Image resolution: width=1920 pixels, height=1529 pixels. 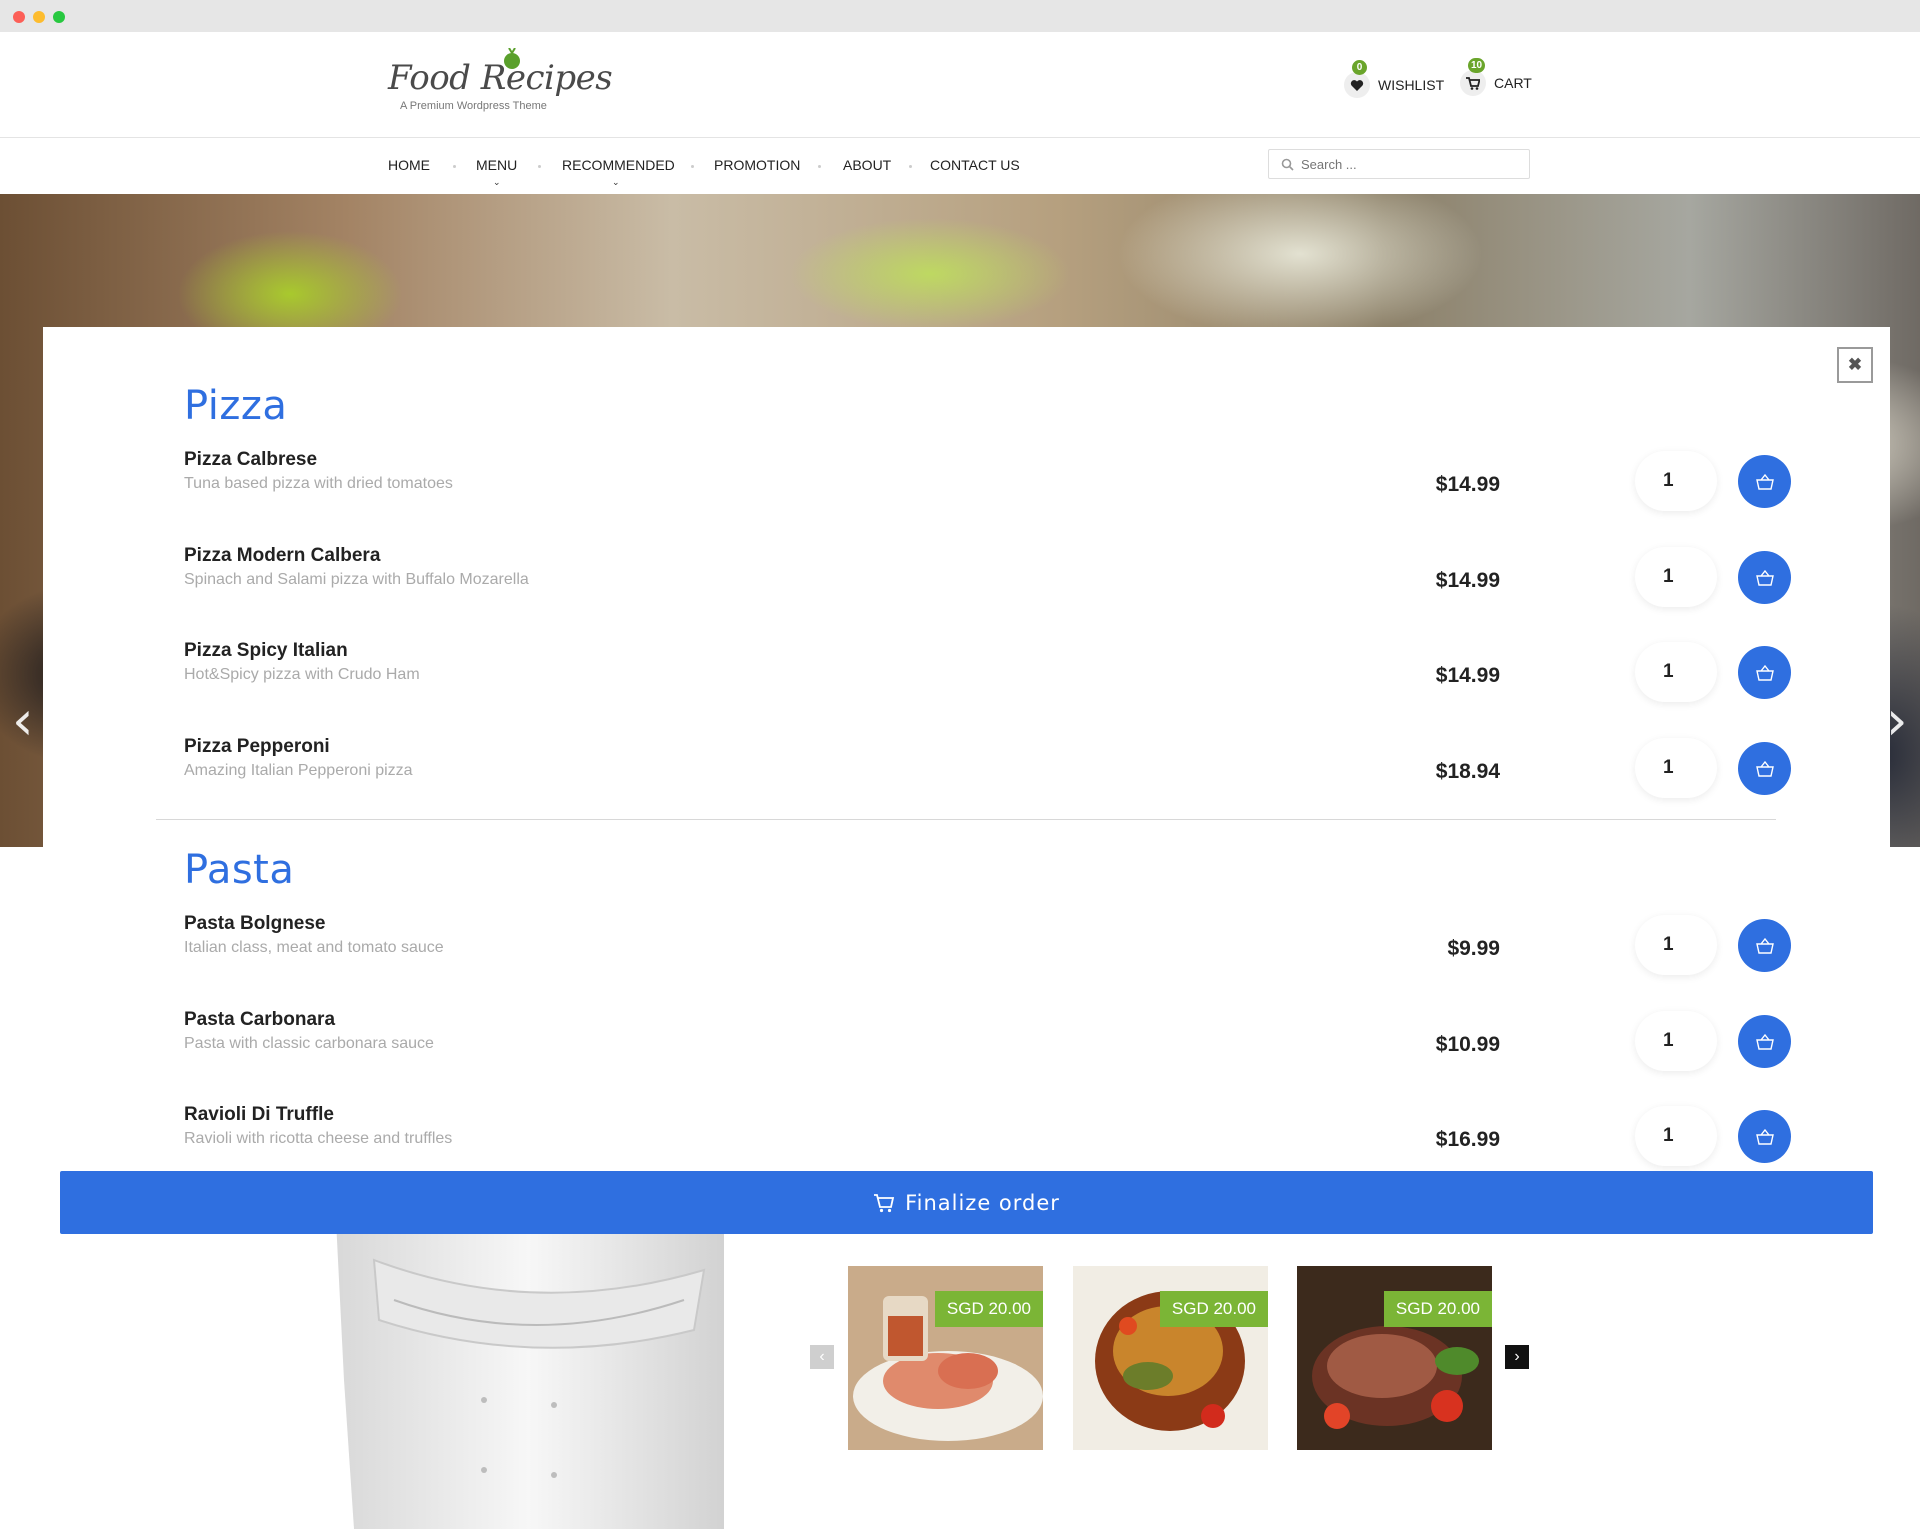 I want to click on category-title-pasta: Pasta, so click(x=239, y=870).